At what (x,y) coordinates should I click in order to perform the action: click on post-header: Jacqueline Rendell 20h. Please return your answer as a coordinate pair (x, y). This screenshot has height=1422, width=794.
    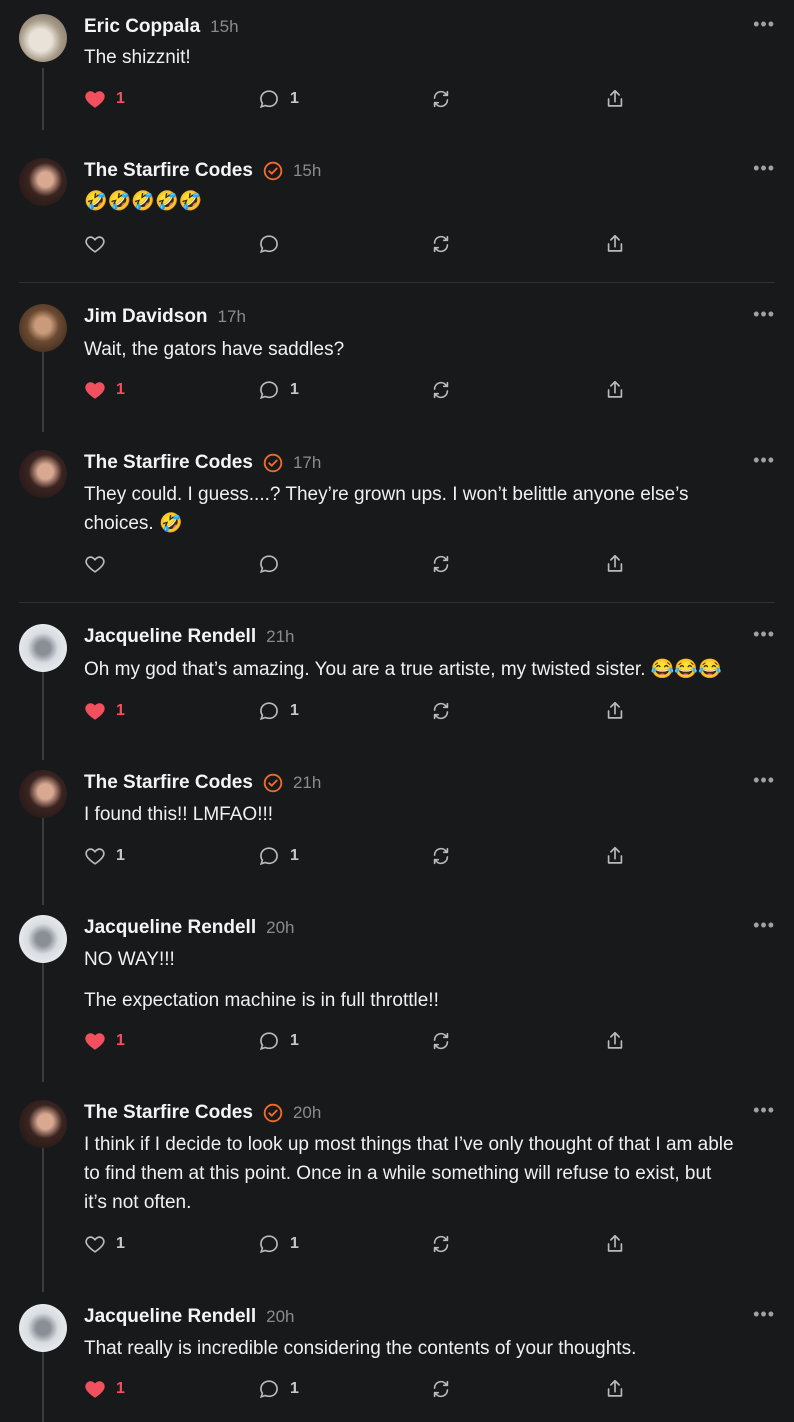
    Looking at the image, I should click on (189, 928).